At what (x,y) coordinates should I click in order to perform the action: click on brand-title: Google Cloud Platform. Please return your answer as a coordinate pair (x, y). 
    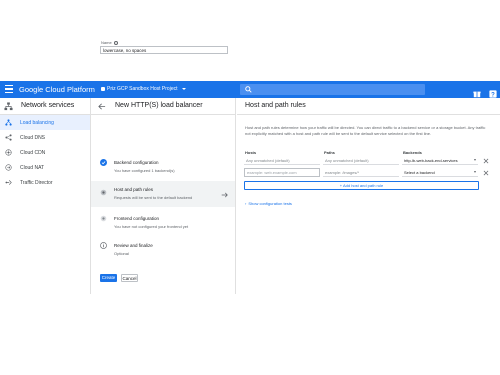
    Looking at the image, I should click on (57, 89).